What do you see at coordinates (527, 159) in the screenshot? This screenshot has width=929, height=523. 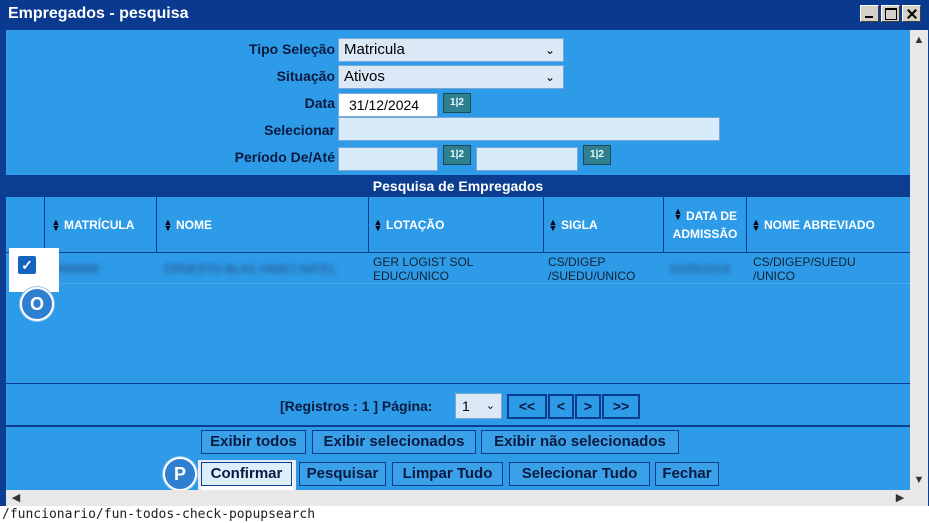 I see `periodo-ate-input` at bounding box center [527, 159].